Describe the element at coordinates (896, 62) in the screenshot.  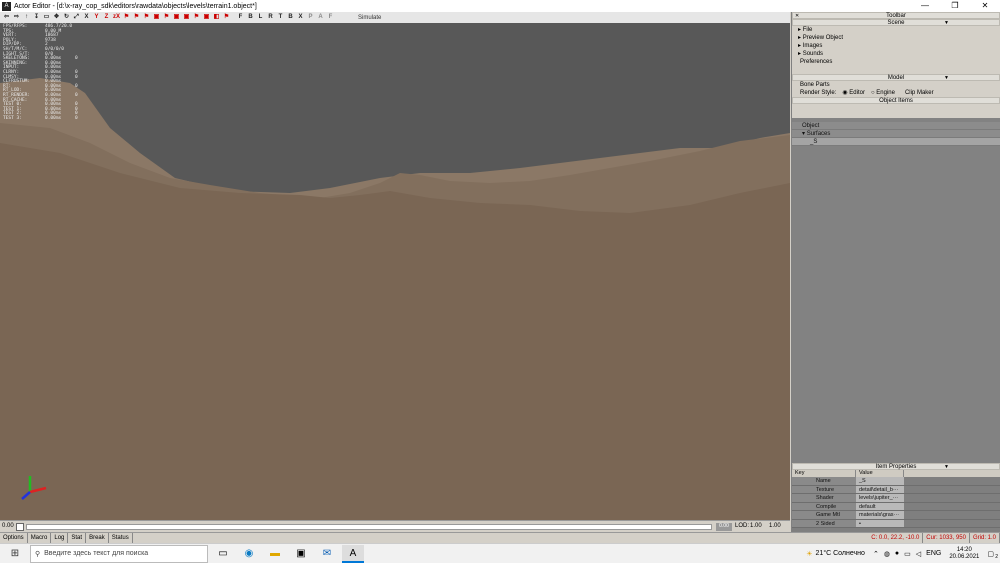
I see `scene-item: Preferences` at that location.